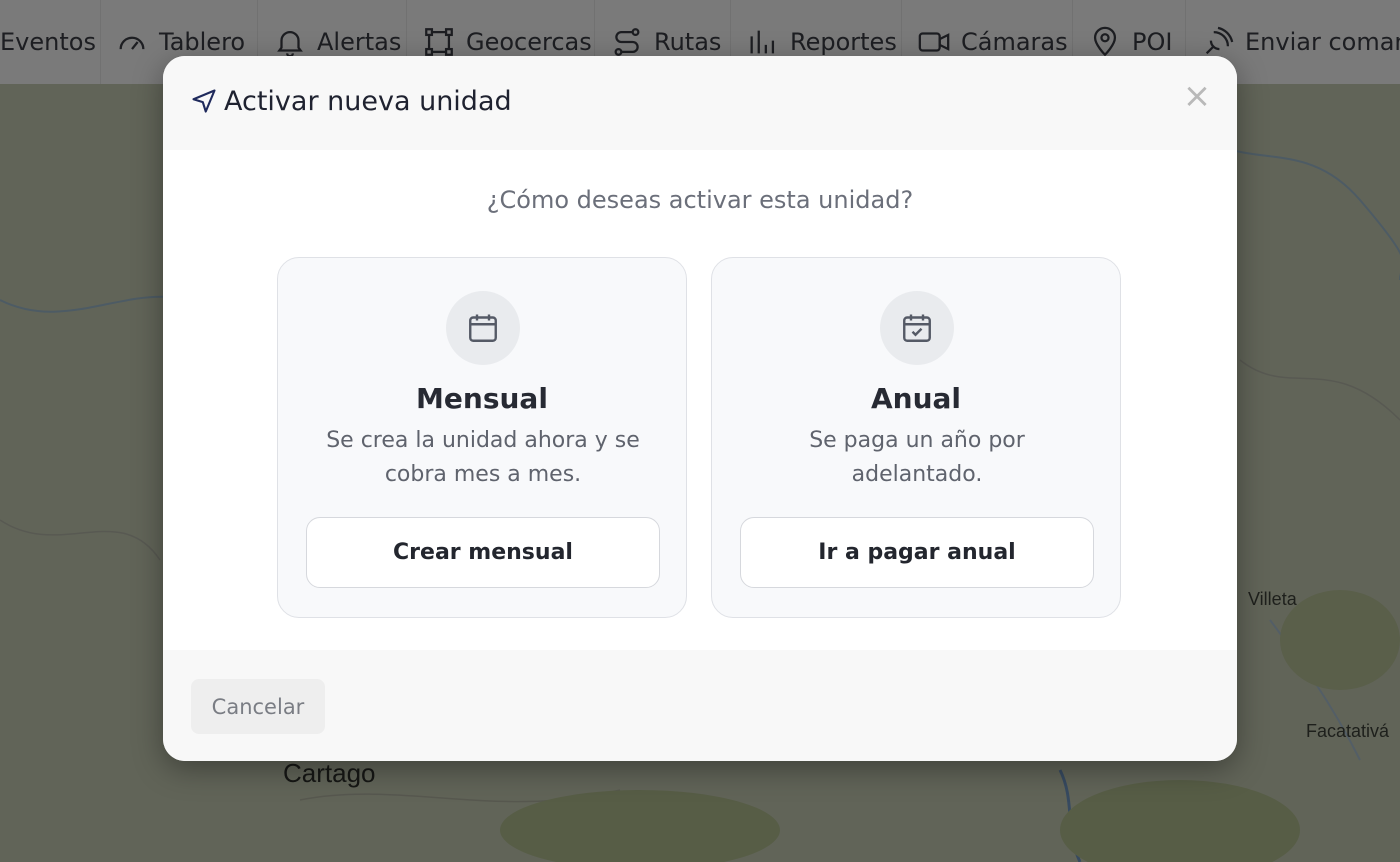 Image resolution: width=1400 pixels, height=862 pixels. I want to click on option-description-annual: Se paga un año por adelantado., so click(917, 457).